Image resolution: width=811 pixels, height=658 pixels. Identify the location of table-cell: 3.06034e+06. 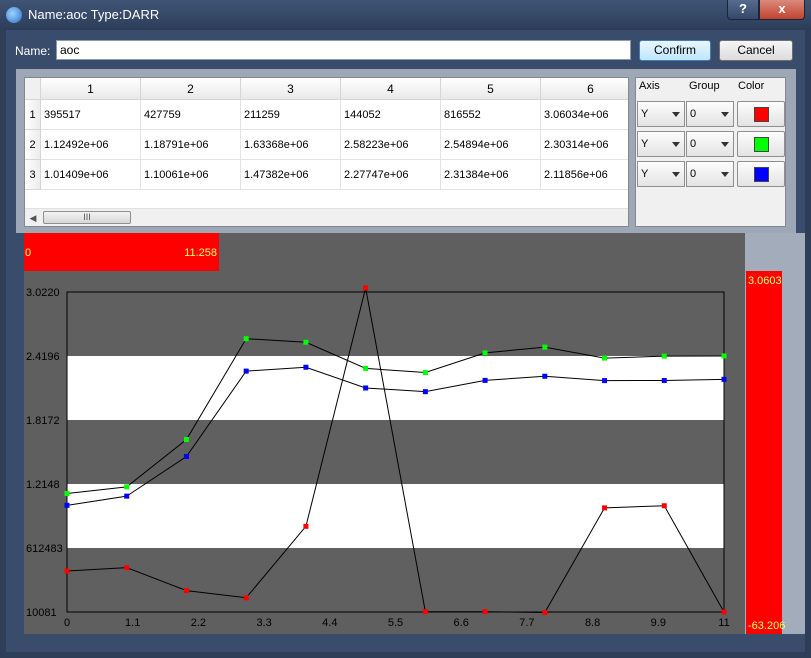
(584, 115).